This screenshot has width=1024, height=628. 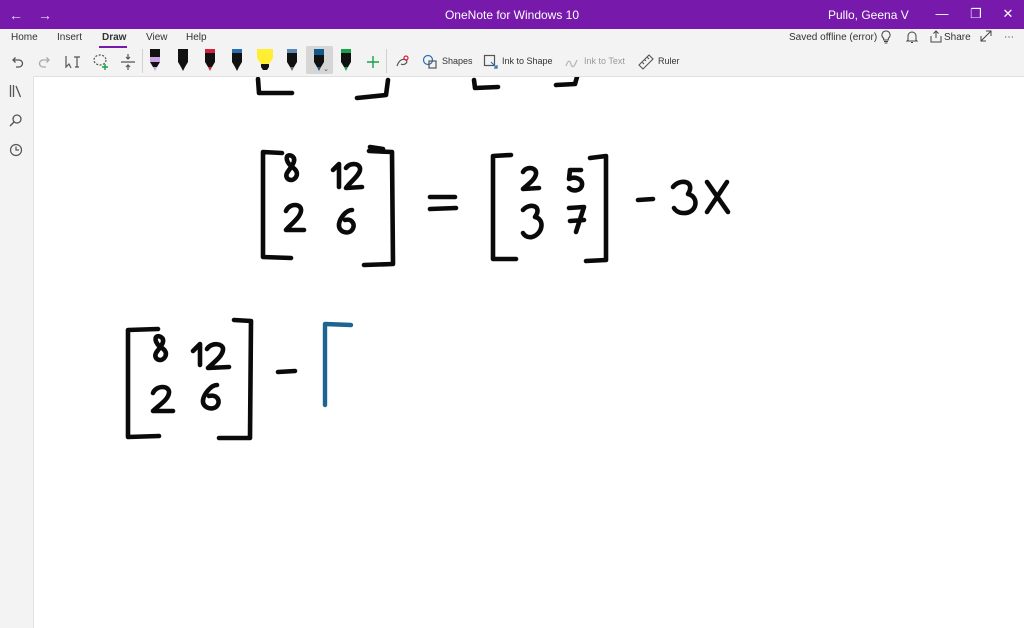 I want to click on tools-divider, so click(x=142, y=61).